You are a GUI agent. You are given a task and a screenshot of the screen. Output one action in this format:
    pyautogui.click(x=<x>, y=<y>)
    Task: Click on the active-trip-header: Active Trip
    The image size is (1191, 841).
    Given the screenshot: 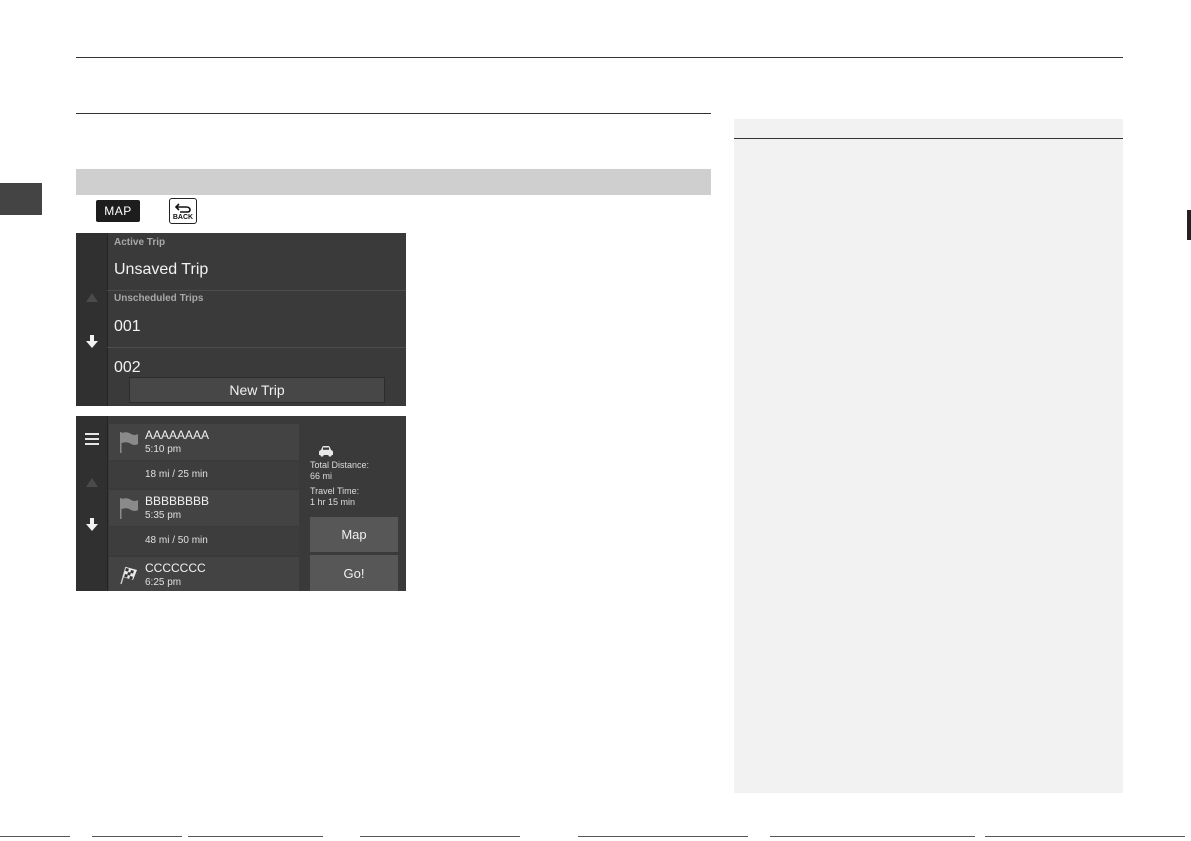 What is the action you would take?
    pyautogui.click(x=140, y=242)
    